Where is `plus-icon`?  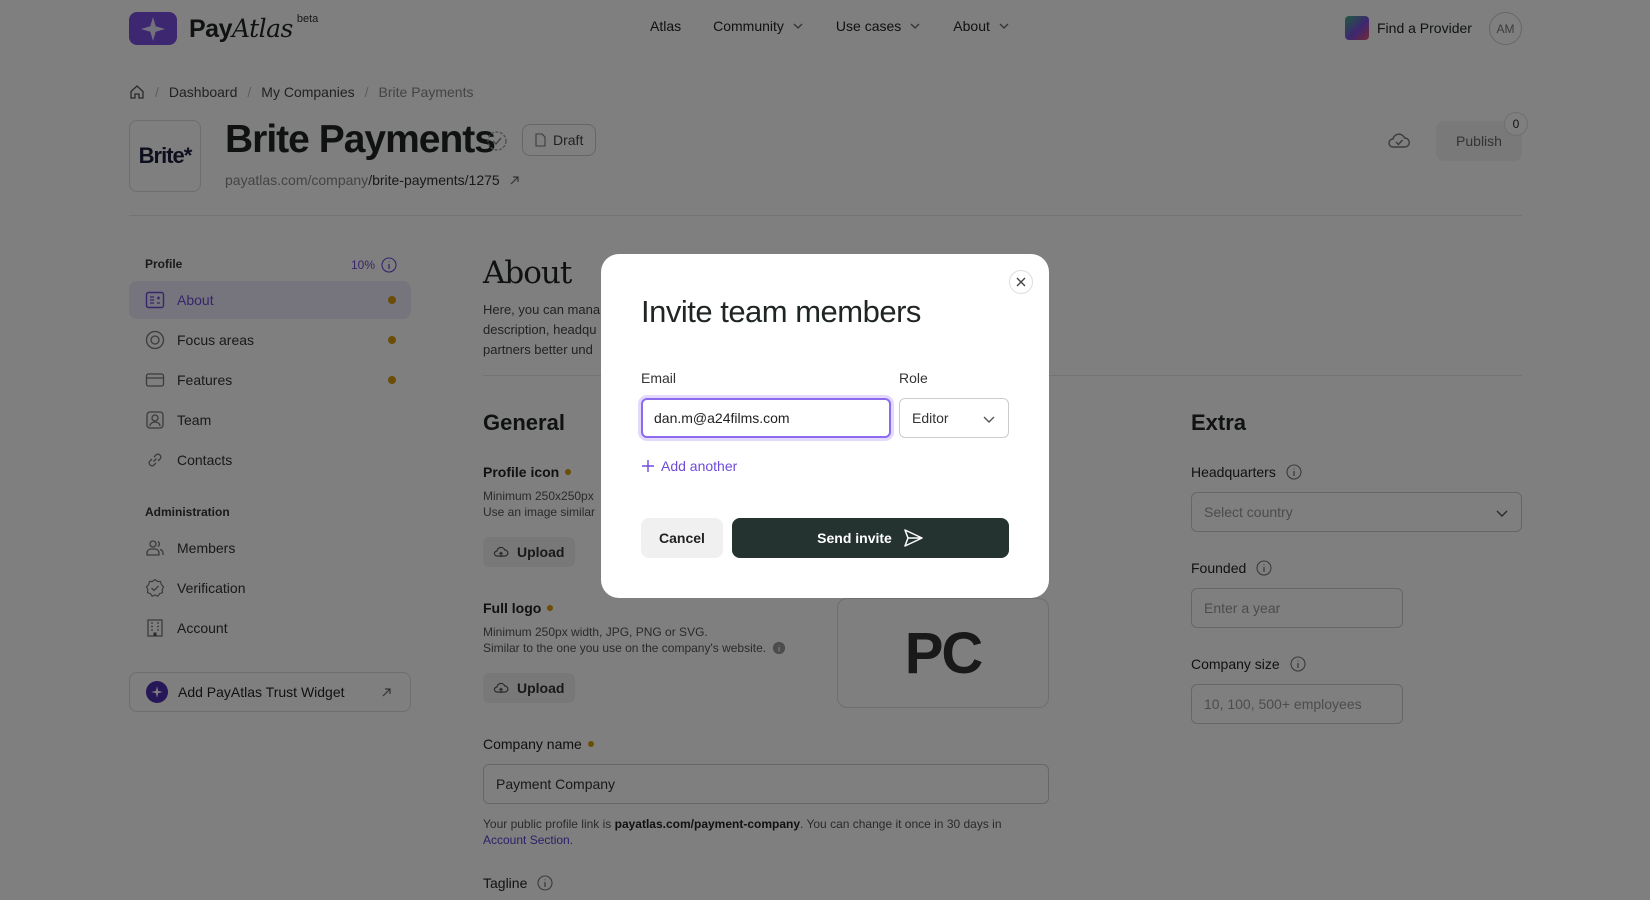 plus-icon is located at coordinates (648, 466).